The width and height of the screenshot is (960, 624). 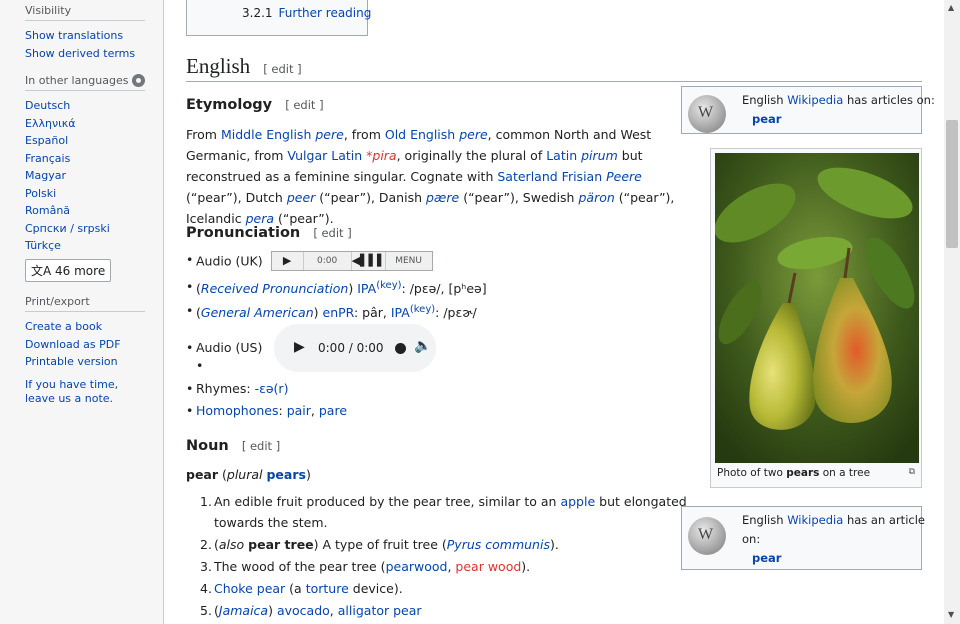 What do you see at coordinates (138, 80) in the screenshot?
I see `gear-icon` at bounding box center [138, 80].